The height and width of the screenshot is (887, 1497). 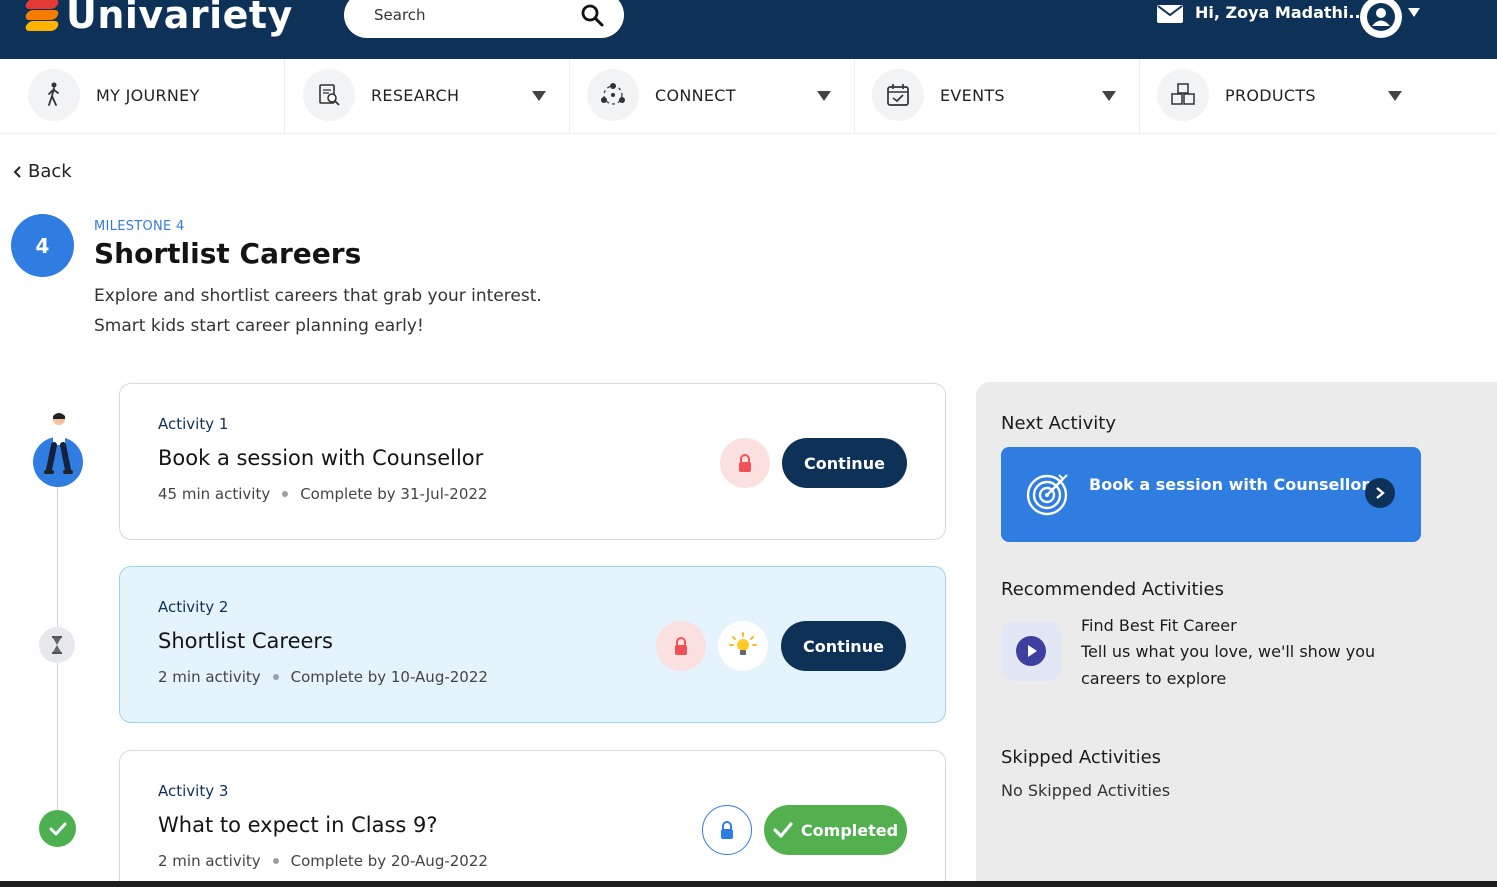 I want to click on activity-label: Activity 1, so click(x=193, y=424).